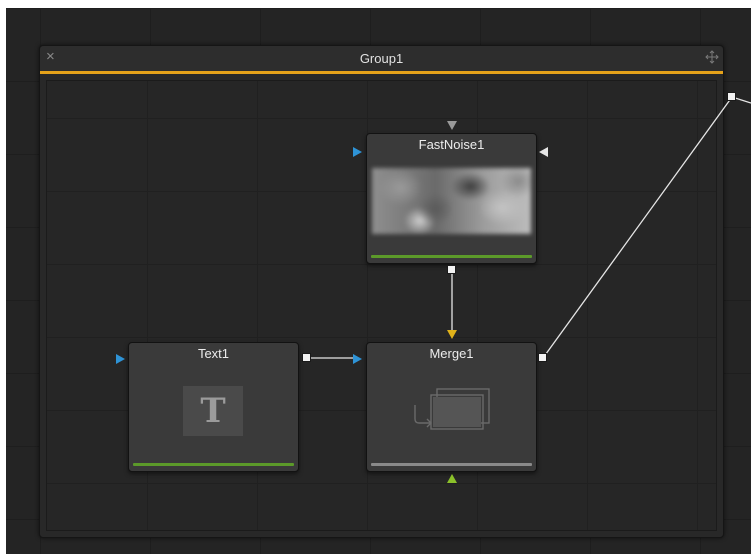 Image resolution: width=751 pixels, height=554 pixels. What do you see at coordinates (452, 334) in the screenshot?
I see `merge-foreground-input-port` at bounding box center [452, 334].